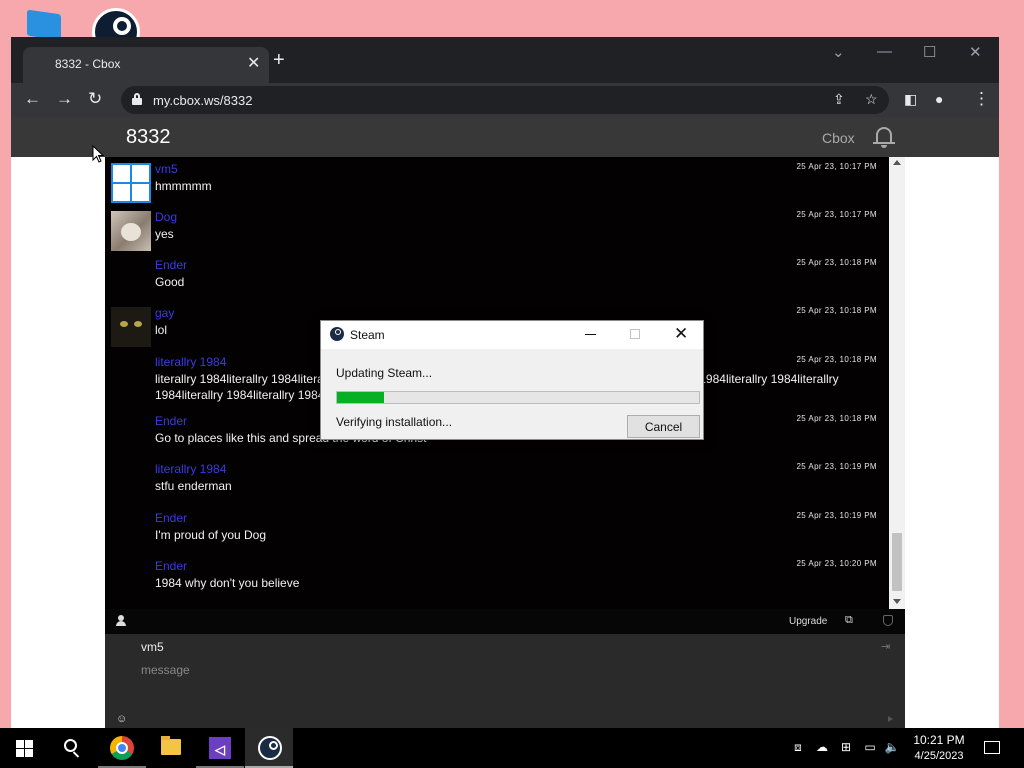 This screenshot has width=1024, height=768. Describe the element at coordinates (871, 99) in the screenshot. I see `bookmark-star-icon: ☆` at that location.